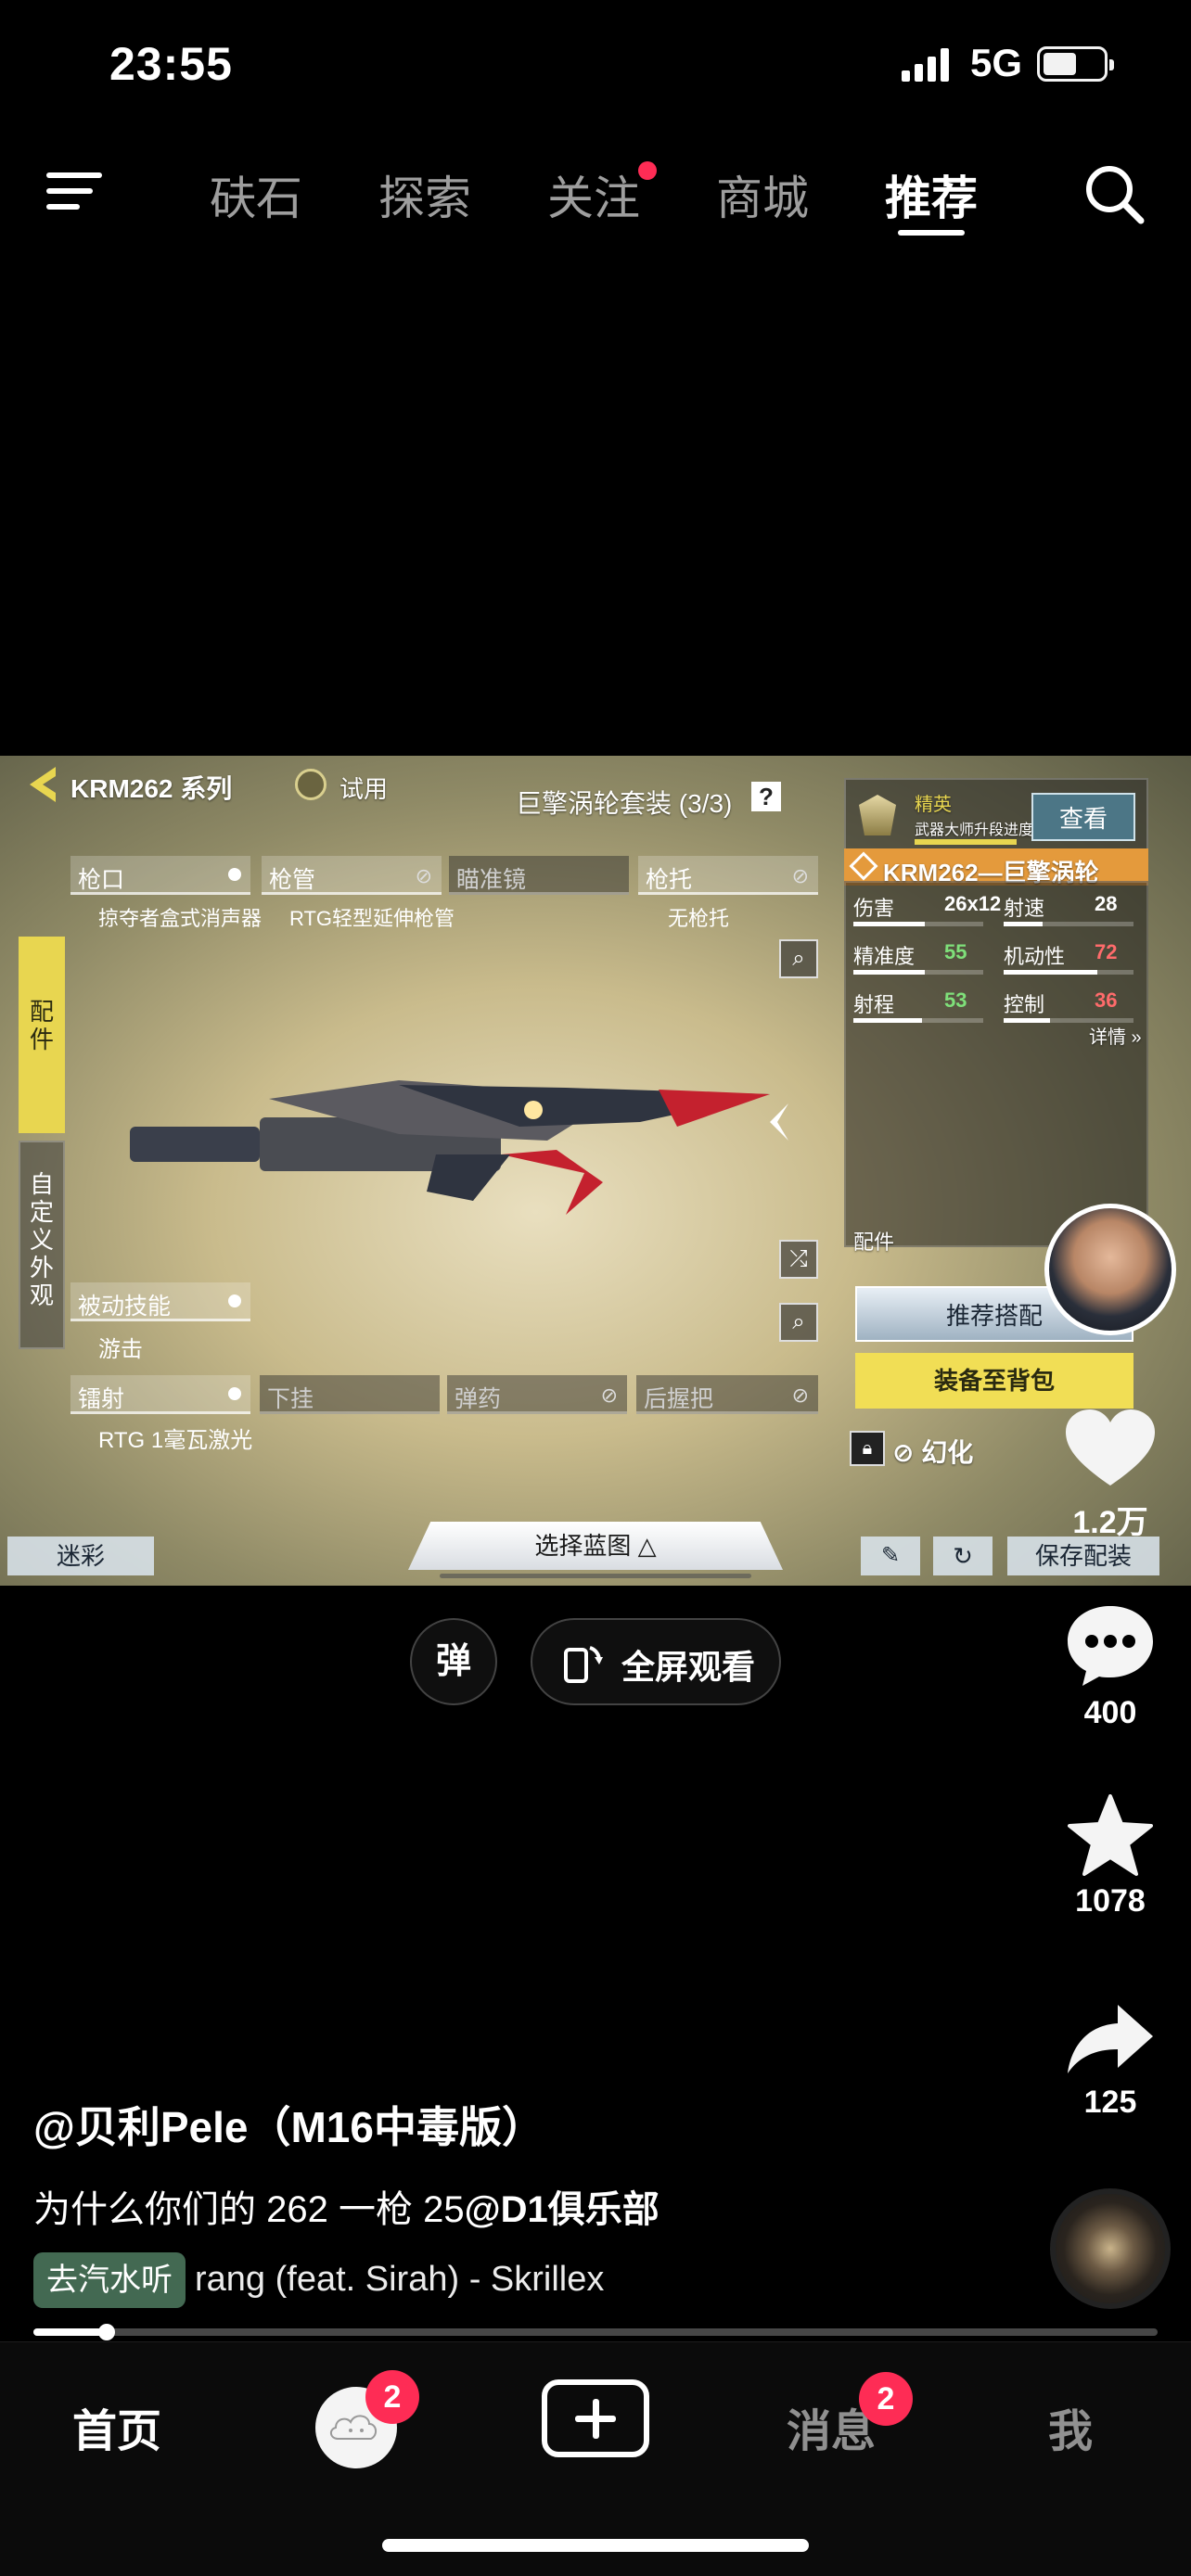  Describe the element at coordinates (766, 796) in the screenshot. I see `help-icon: ?` at that location.